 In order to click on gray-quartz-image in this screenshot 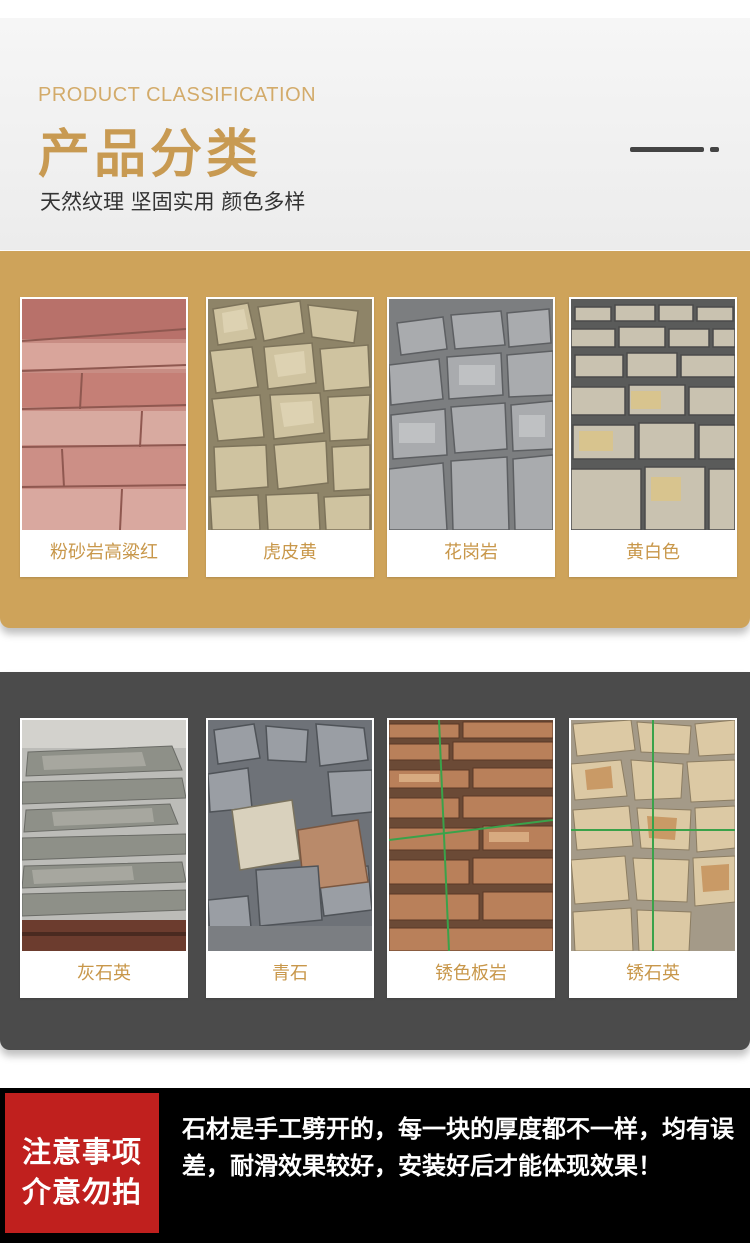, I will do `click(104, 835)`.